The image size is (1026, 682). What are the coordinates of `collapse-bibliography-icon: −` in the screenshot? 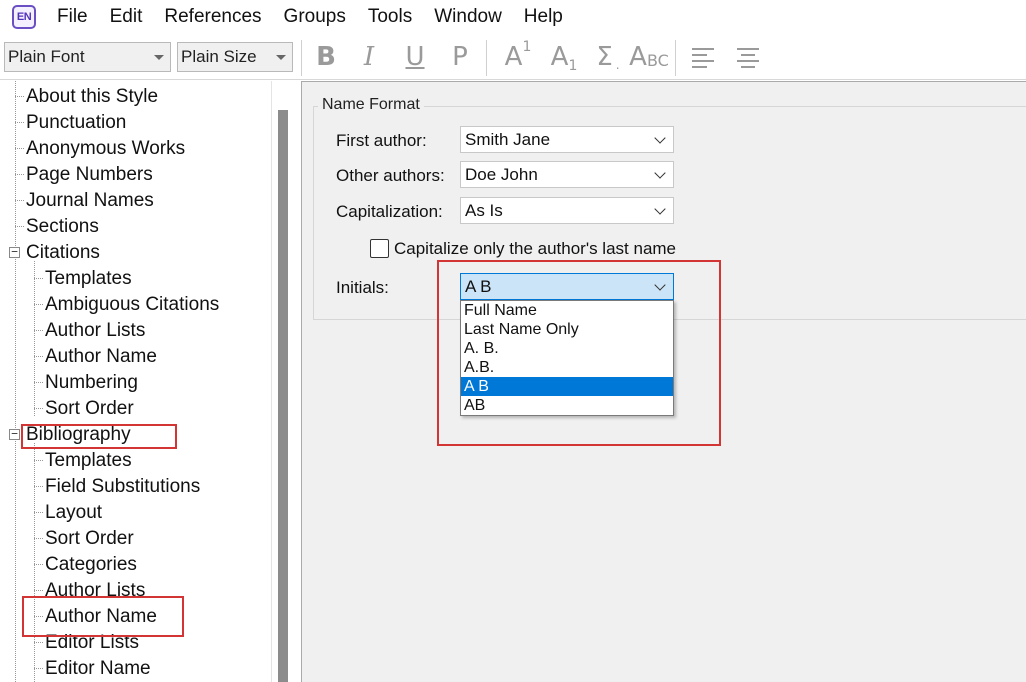 It's located at (14, 434).